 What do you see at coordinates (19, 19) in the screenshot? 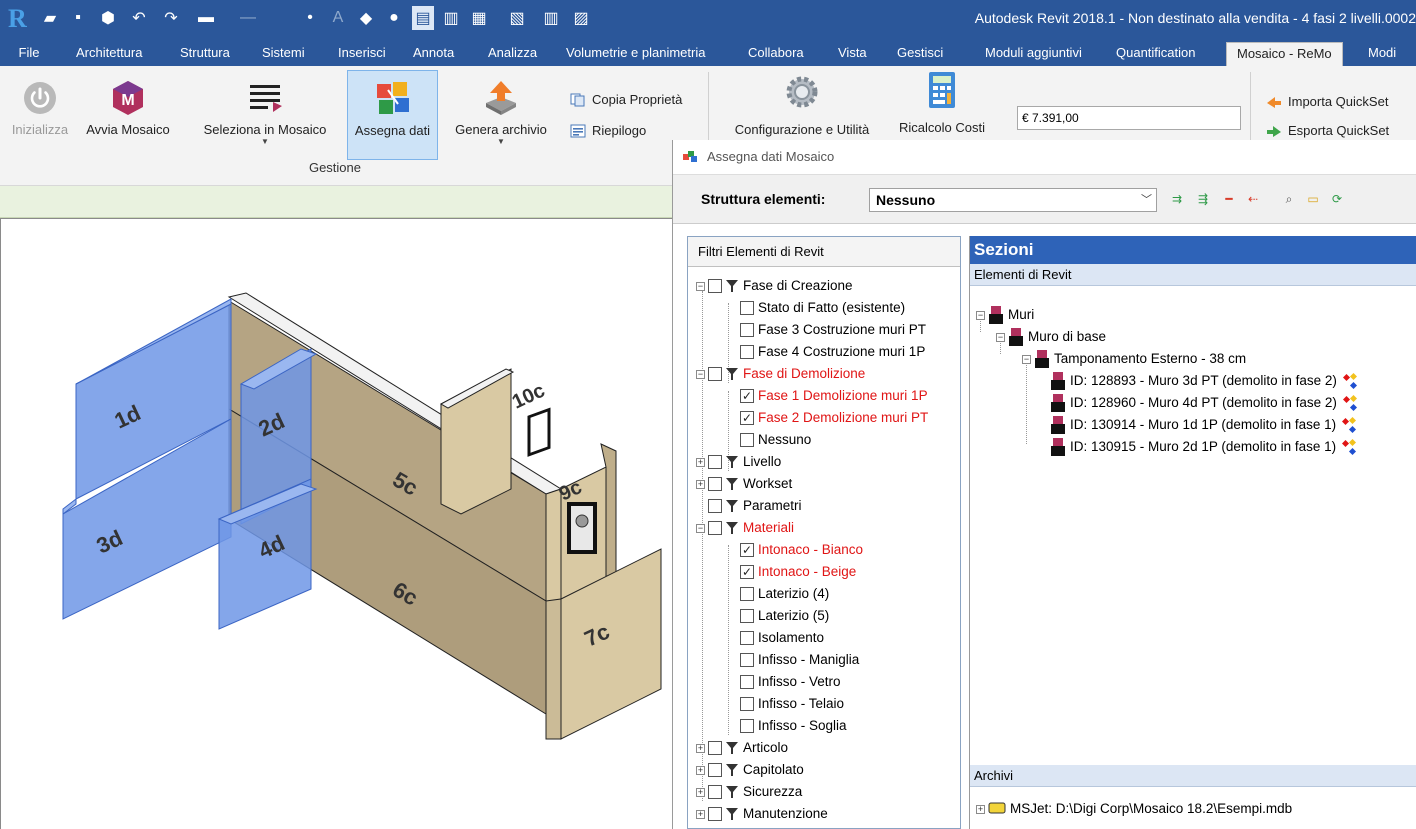
I see `revit-logo-icon: R` at bounding box center [19, 19].